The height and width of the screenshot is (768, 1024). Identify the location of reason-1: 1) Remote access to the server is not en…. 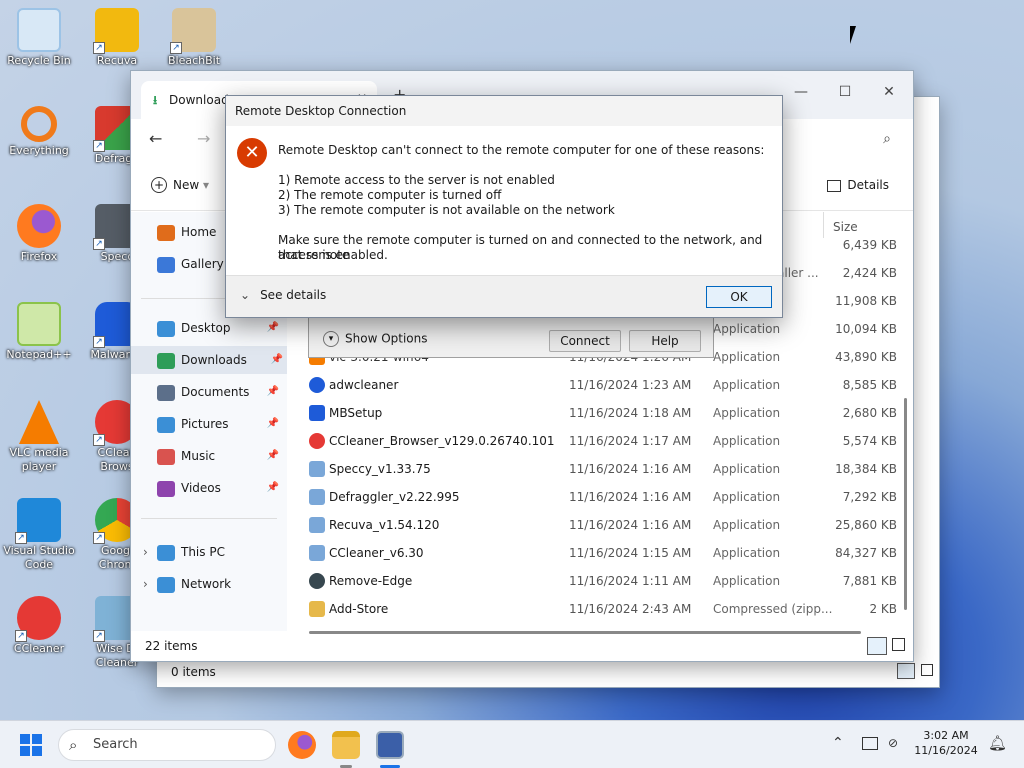
(416, 180).